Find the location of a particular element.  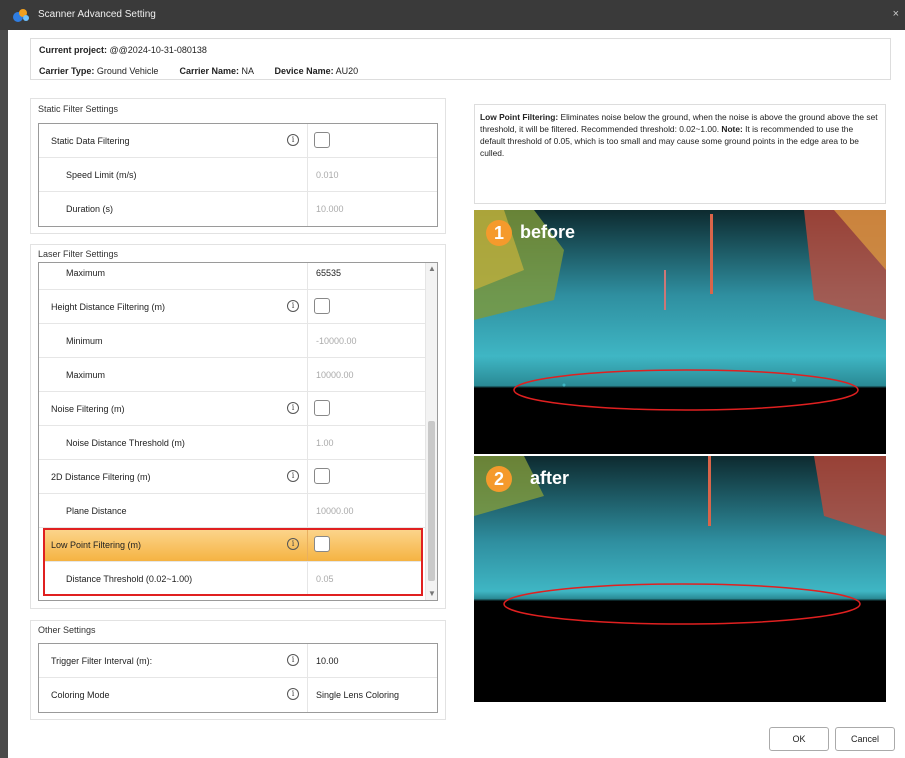

duration-row: Duration (s) 10.000 is located at coordinates (238, 209).